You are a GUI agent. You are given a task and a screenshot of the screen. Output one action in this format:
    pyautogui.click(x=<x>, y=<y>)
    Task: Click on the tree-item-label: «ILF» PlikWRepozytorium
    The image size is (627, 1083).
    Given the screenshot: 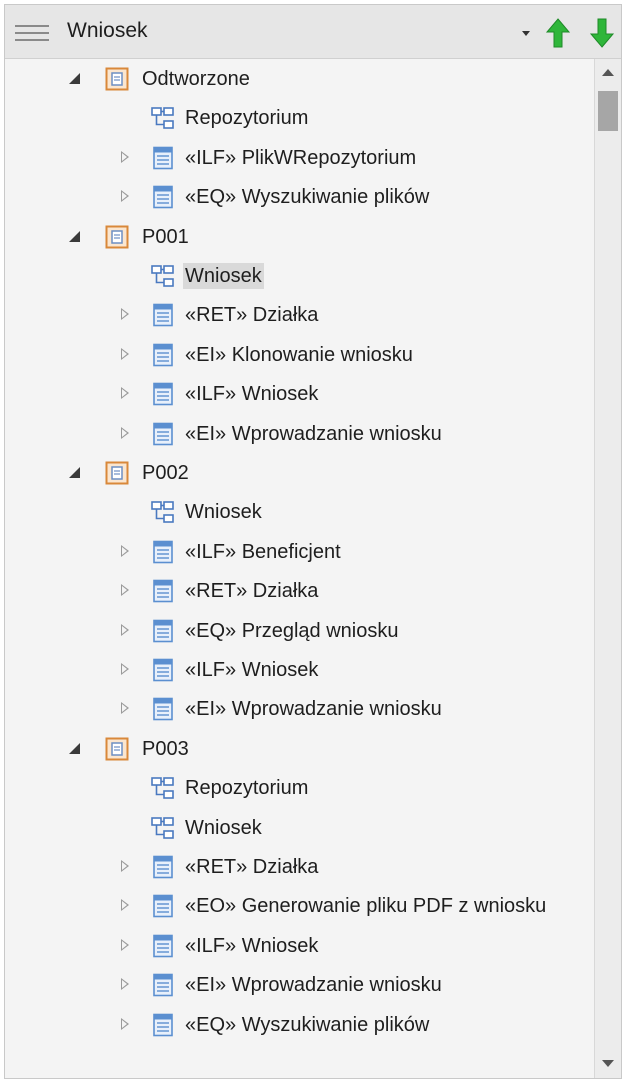 What is the action you would take?
    pyautogui.click(x=300, y=158)
    